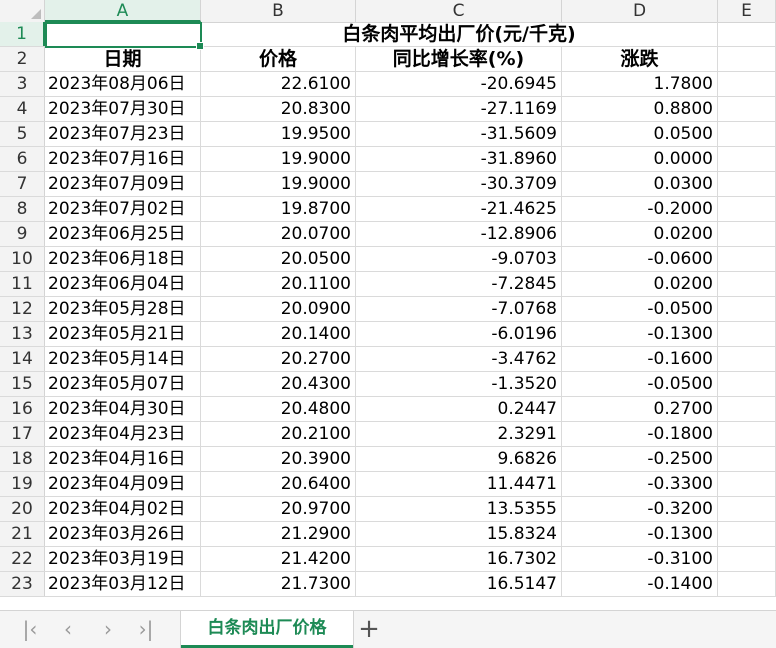 Image resolution: width=776 pixels, height=648 pixels. What do you see at coordinates (640, 84) in the screenshot?
I see `cell-change: 1.7800` at bounding box center [640, 84].